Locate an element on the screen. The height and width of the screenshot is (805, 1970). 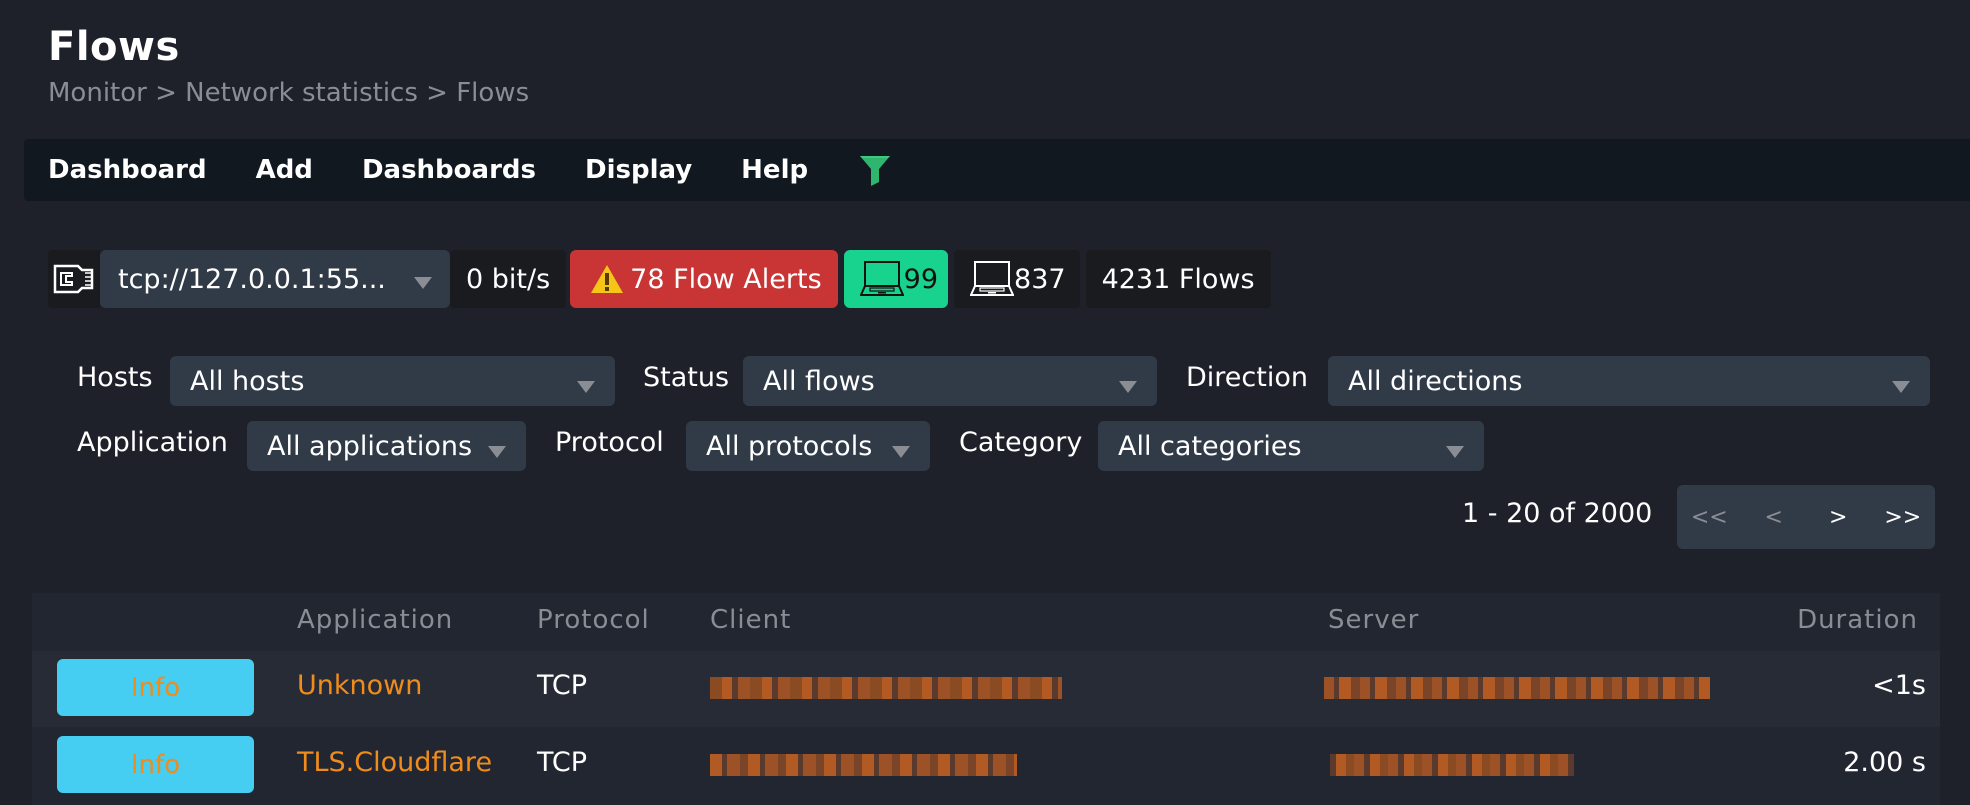
menu-display: Display is located at coordinates (638, 170).